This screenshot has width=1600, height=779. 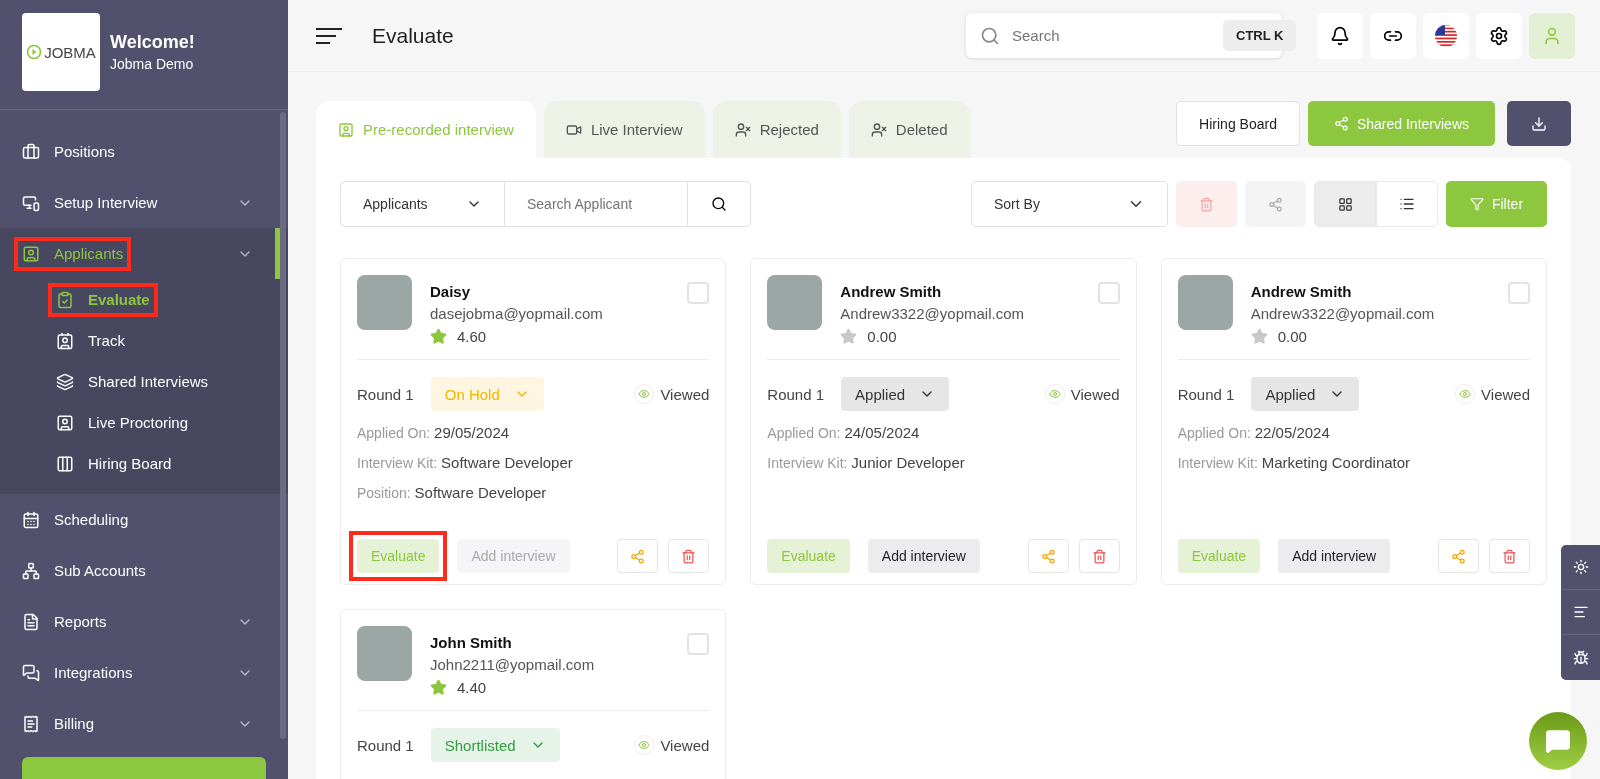 What do you see at coordinates (140, 672) in the screenshot?
I see `sidebar-item: Integrations` at bounding box center [140, 672].